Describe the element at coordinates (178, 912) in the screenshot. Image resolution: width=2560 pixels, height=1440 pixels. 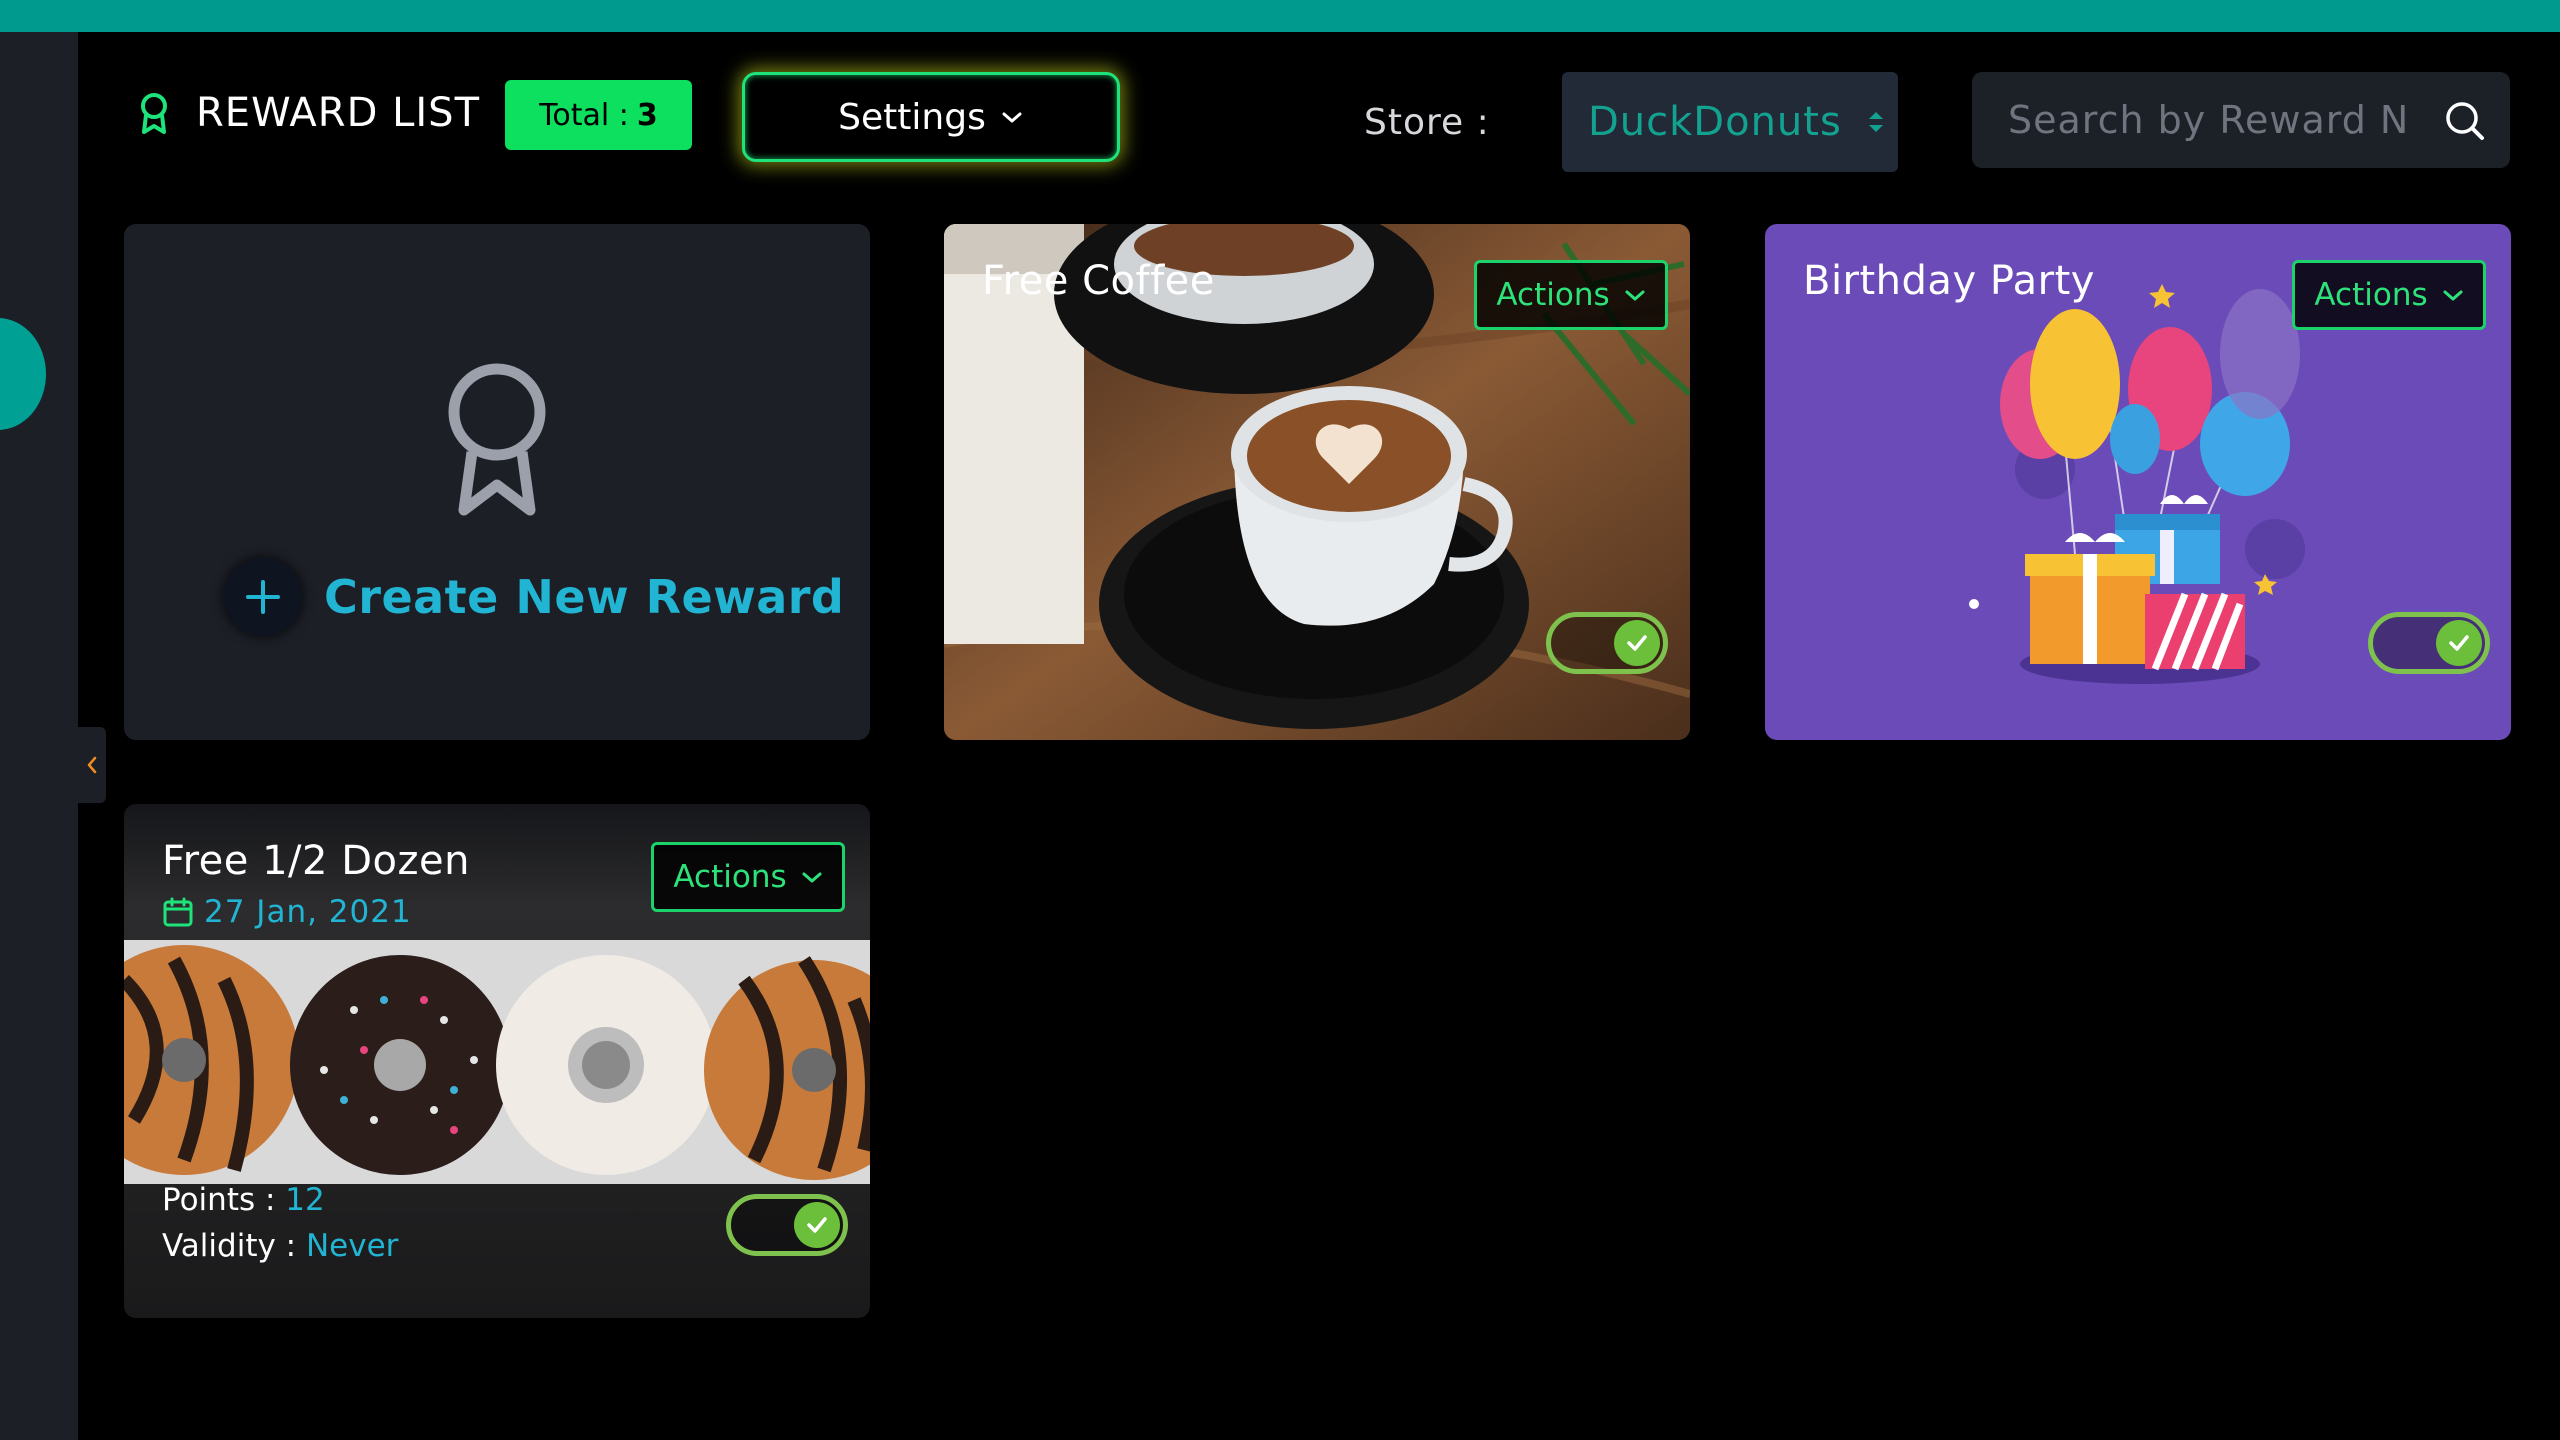
I see `calendar-icon` at that location.